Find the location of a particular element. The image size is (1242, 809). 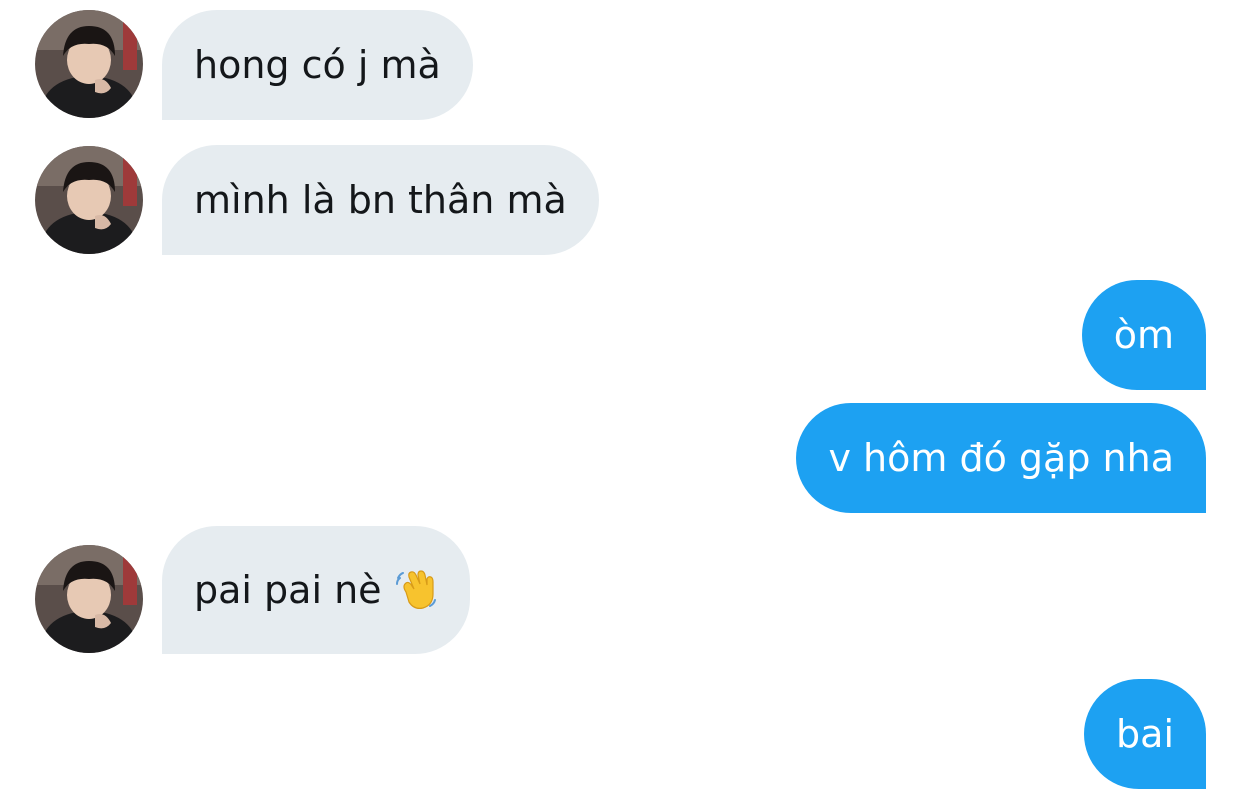

message-bubble-outgoing: bai is located at coordinates (1145, 734).